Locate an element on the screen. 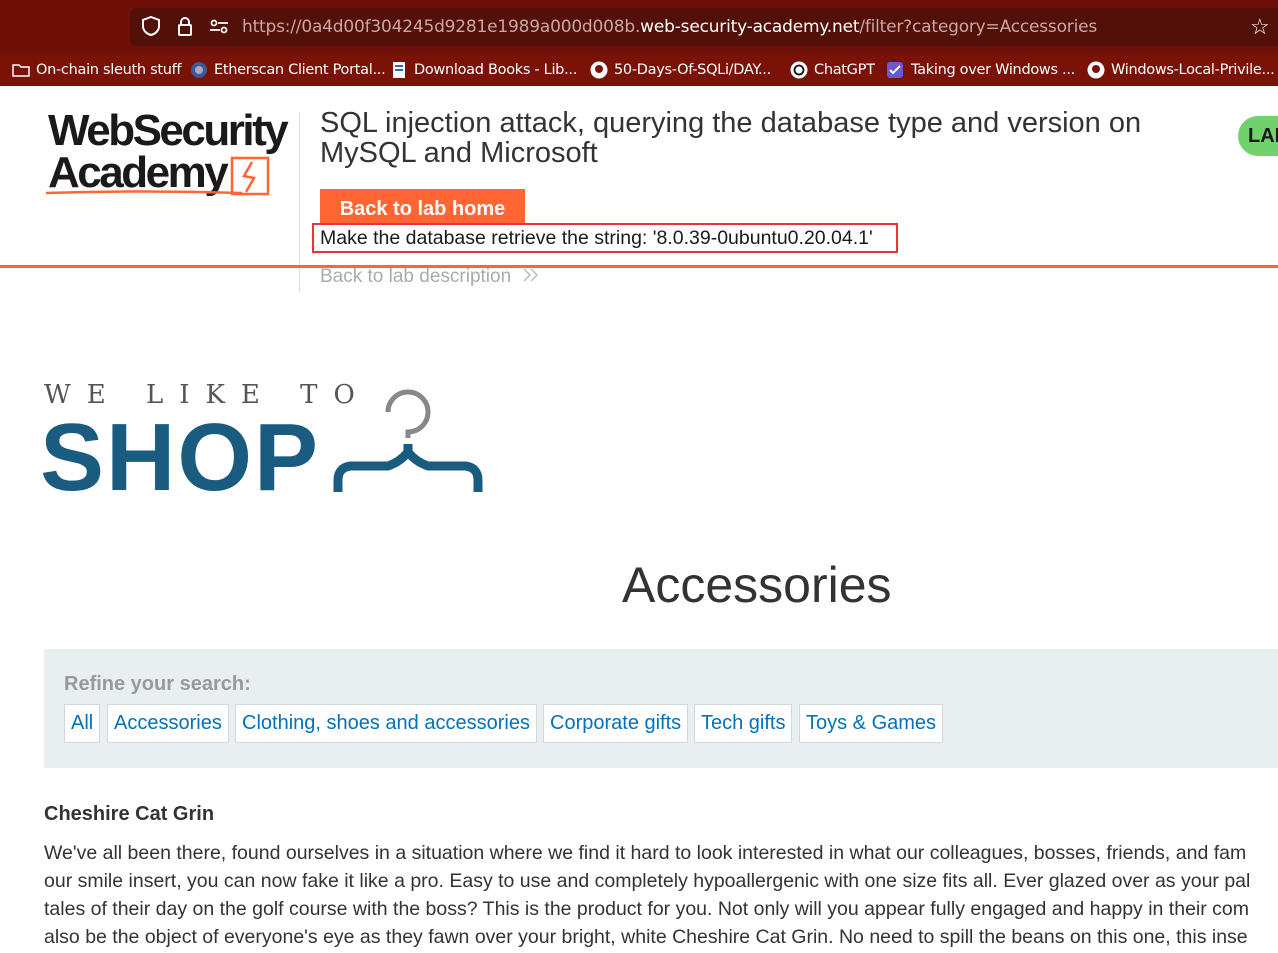  bookmark-star-icon: ☆ is located at coordinates (1260, 27).